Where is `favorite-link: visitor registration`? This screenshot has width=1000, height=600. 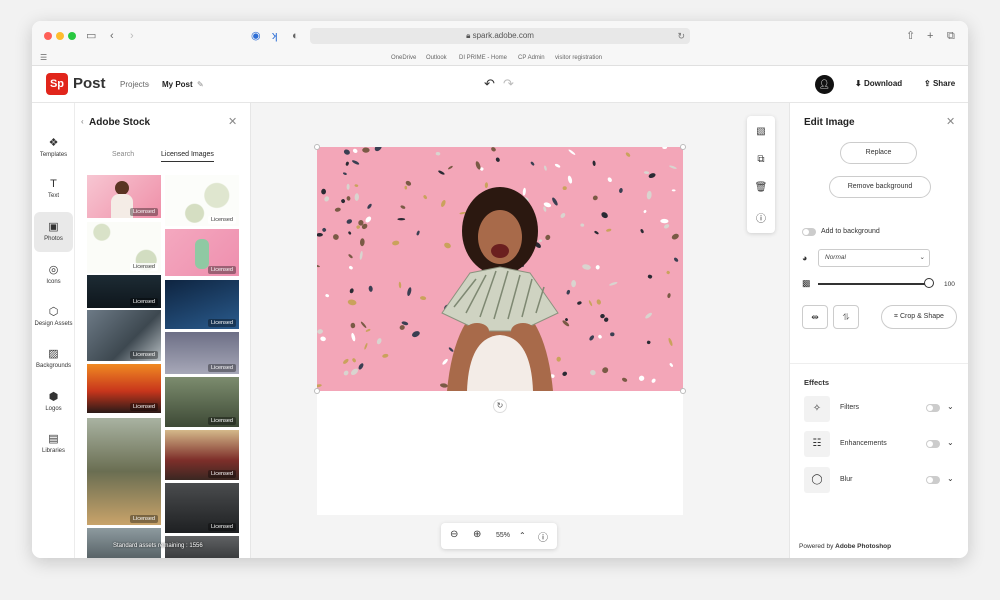
favorite-link: visitor registration is located at coordinates (578, 58).